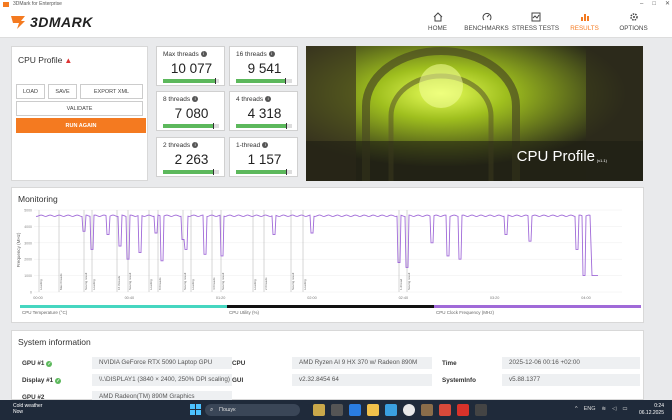 This screenshot has height=420, width=672. Describe the element at coordinates (177, 99) in the screenshot. I see `score-label: 8 threads` at that location.